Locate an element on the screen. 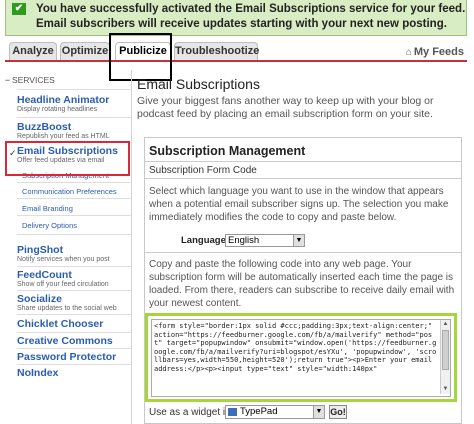  sidebar-item-label: Socialize is located at coordinates (39, 299).